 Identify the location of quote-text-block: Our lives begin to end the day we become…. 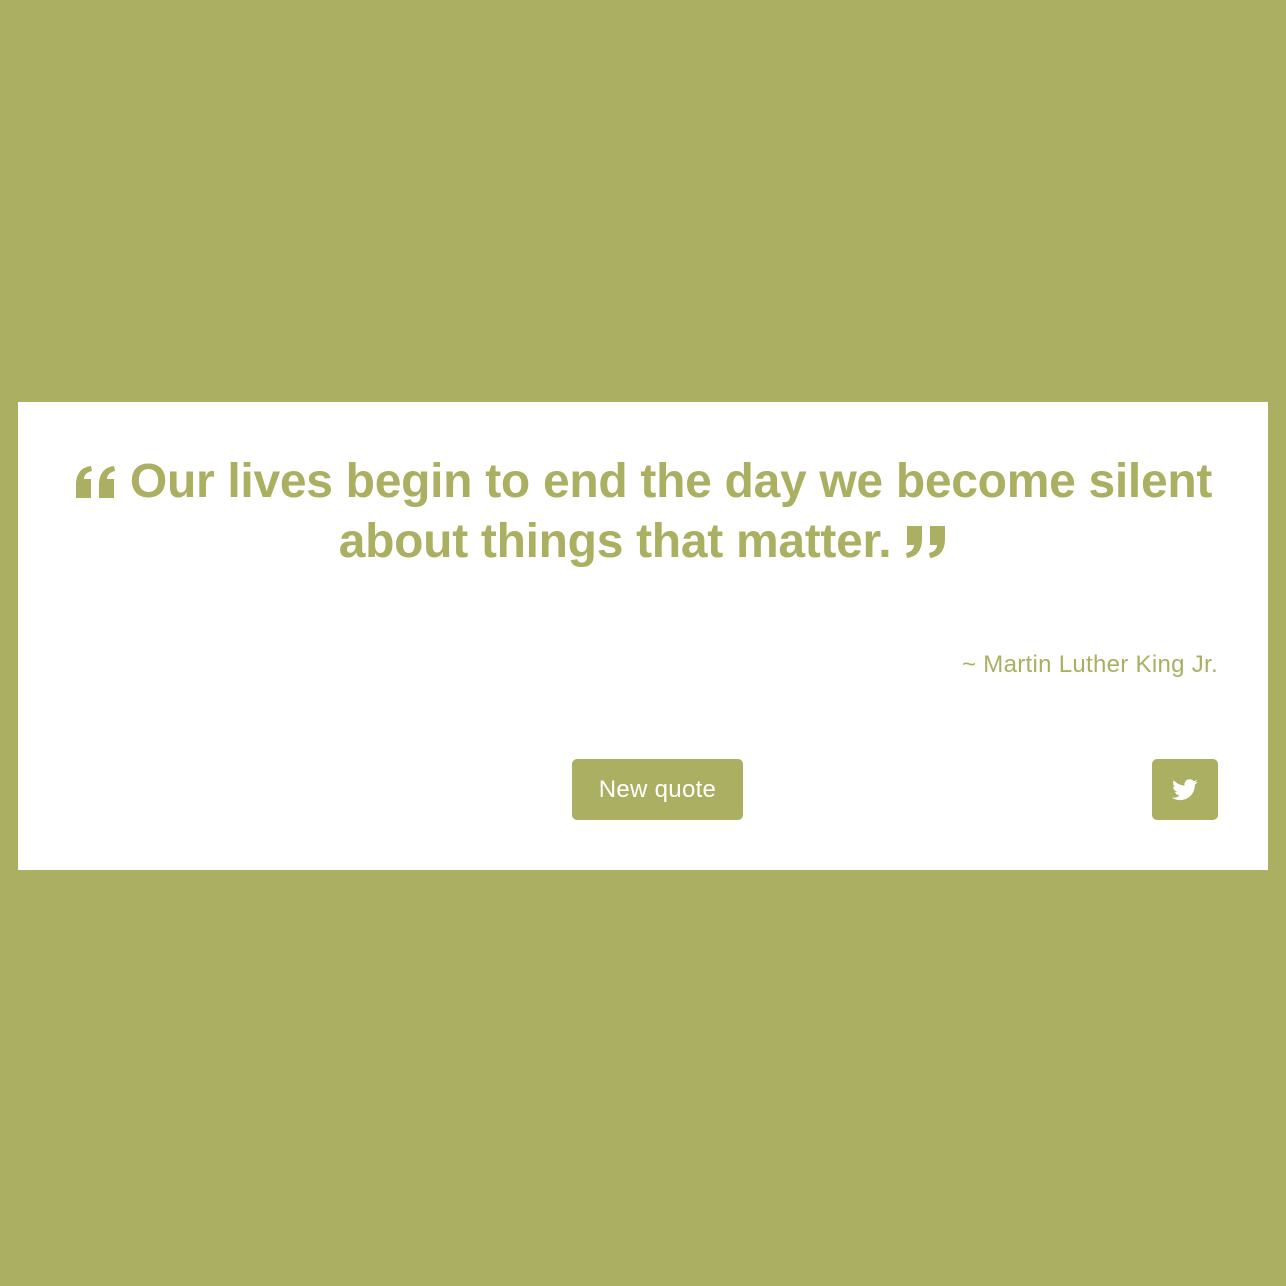
(643, 512).